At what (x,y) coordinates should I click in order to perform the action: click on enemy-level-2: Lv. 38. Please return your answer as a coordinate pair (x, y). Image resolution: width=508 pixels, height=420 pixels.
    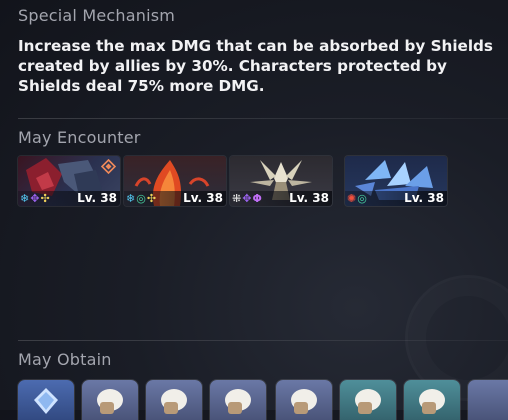
    Looking at the image, I should click on (203, 198).